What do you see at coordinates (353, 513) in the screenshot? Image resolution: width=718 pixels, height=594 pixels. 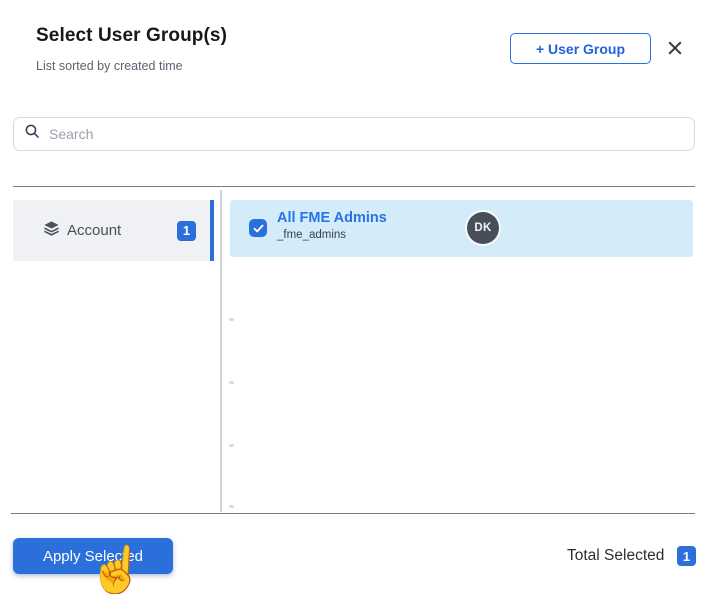 I see `footer-divider` at bounding box center [353, 513].